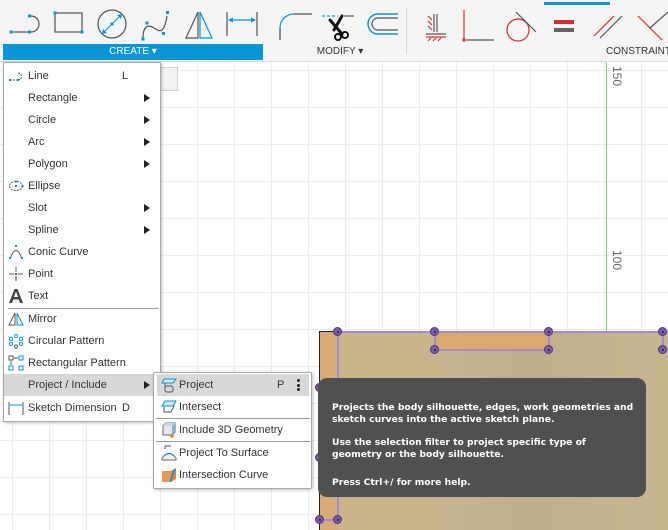  Describe the element at coordinates (617, 76) in the screenshot. I see `ruler-label-150: 150` at that location.